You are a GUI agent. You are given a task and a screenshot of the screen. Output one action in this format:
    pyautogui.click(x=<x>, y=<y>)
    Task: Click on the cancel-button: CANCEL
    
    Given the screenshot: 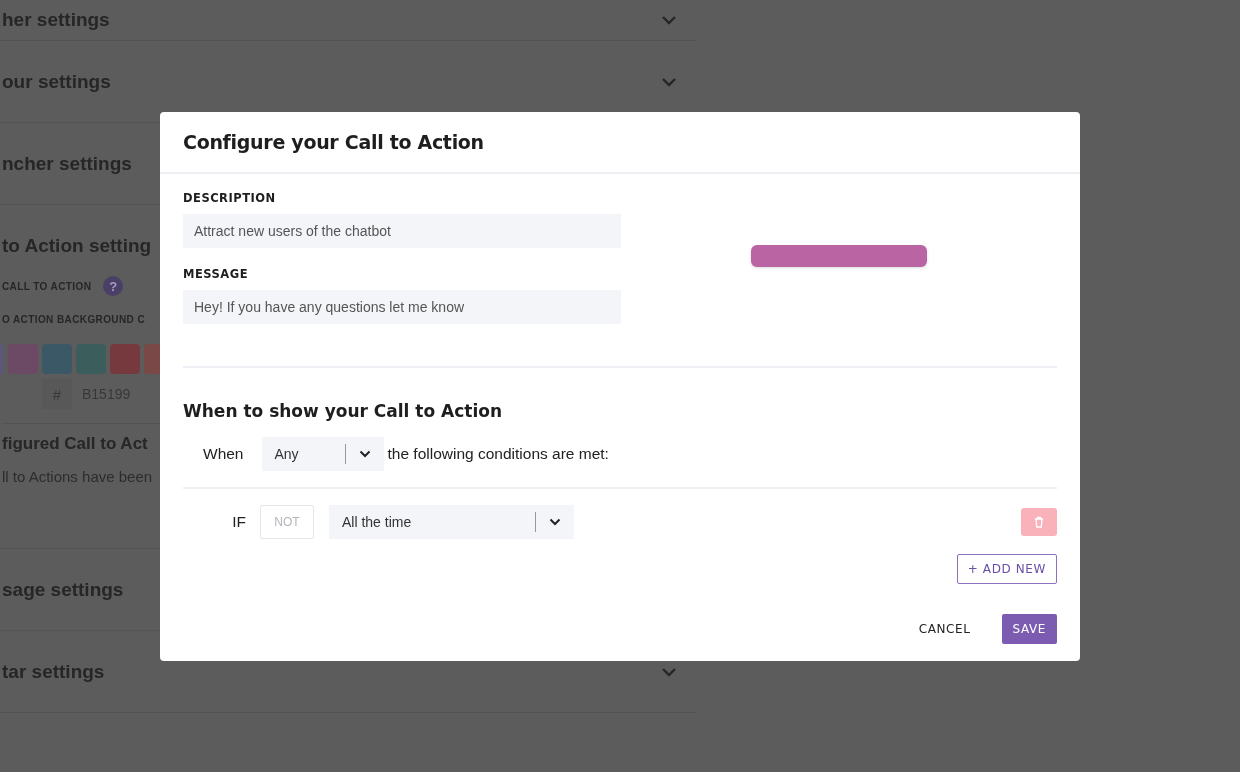 What is the action you would take?
    pyautogui.click(x=944, y=629)
    